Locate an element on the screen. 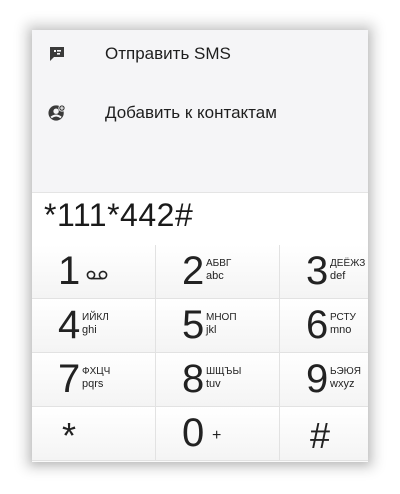  key-1-digit: 1 is located at coordinates (69, 271).